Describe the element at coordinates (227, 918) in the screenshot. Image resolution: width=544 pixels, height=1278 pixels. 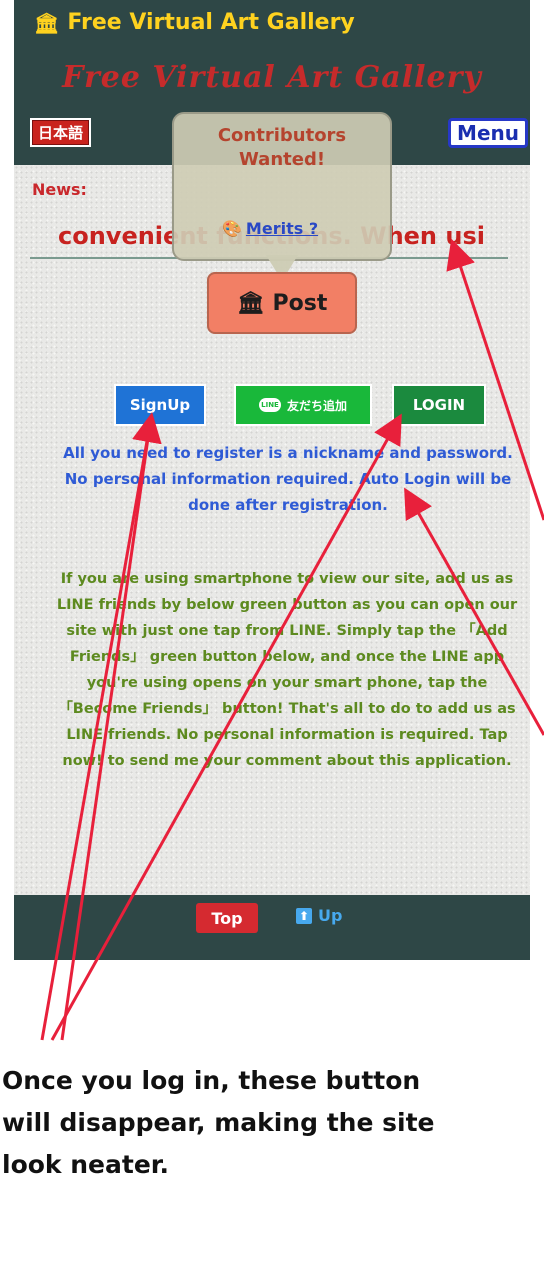
I see `top-button: Top` at that location.